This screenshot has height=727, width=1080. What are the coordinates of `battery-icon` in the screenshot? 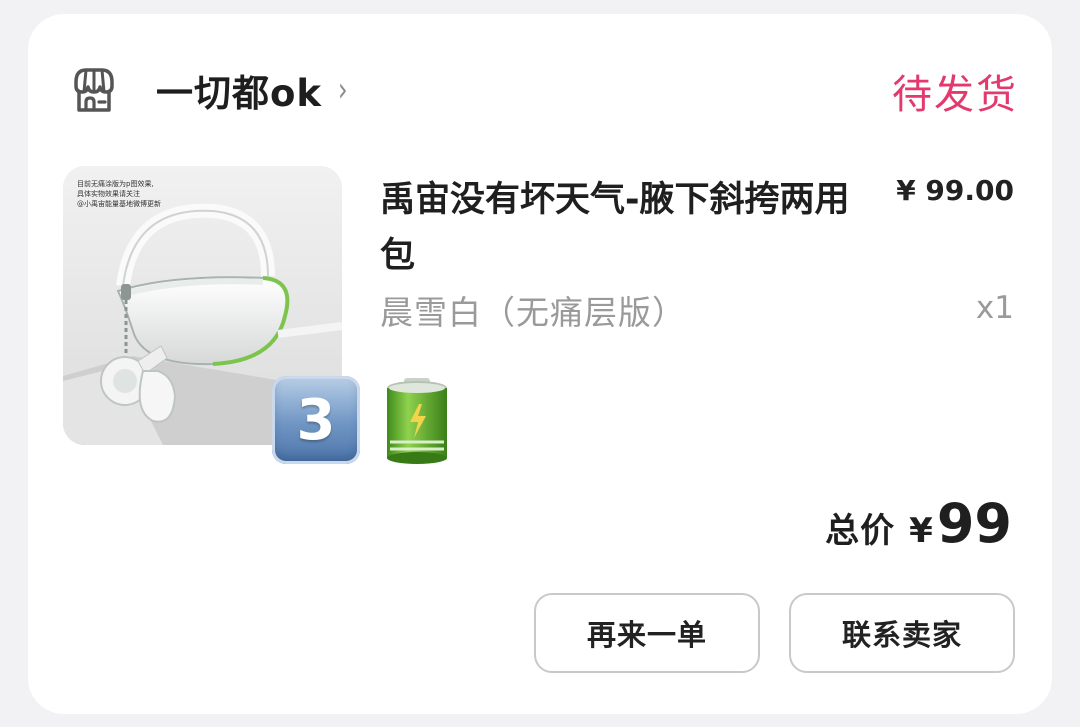 It's located at (417, 421).